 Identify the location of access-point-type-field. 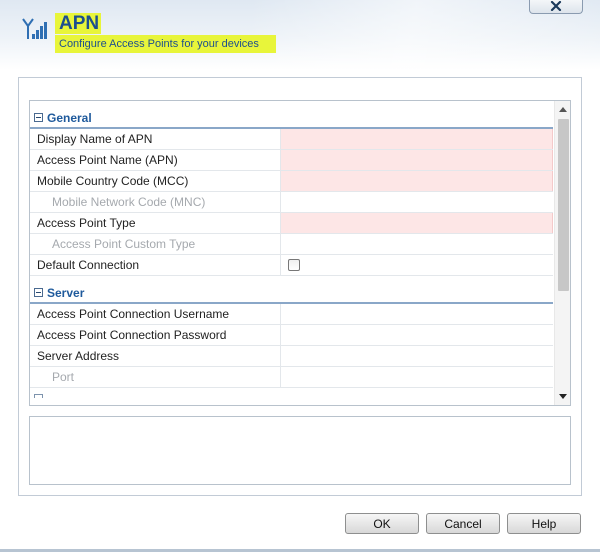
(417, 223).